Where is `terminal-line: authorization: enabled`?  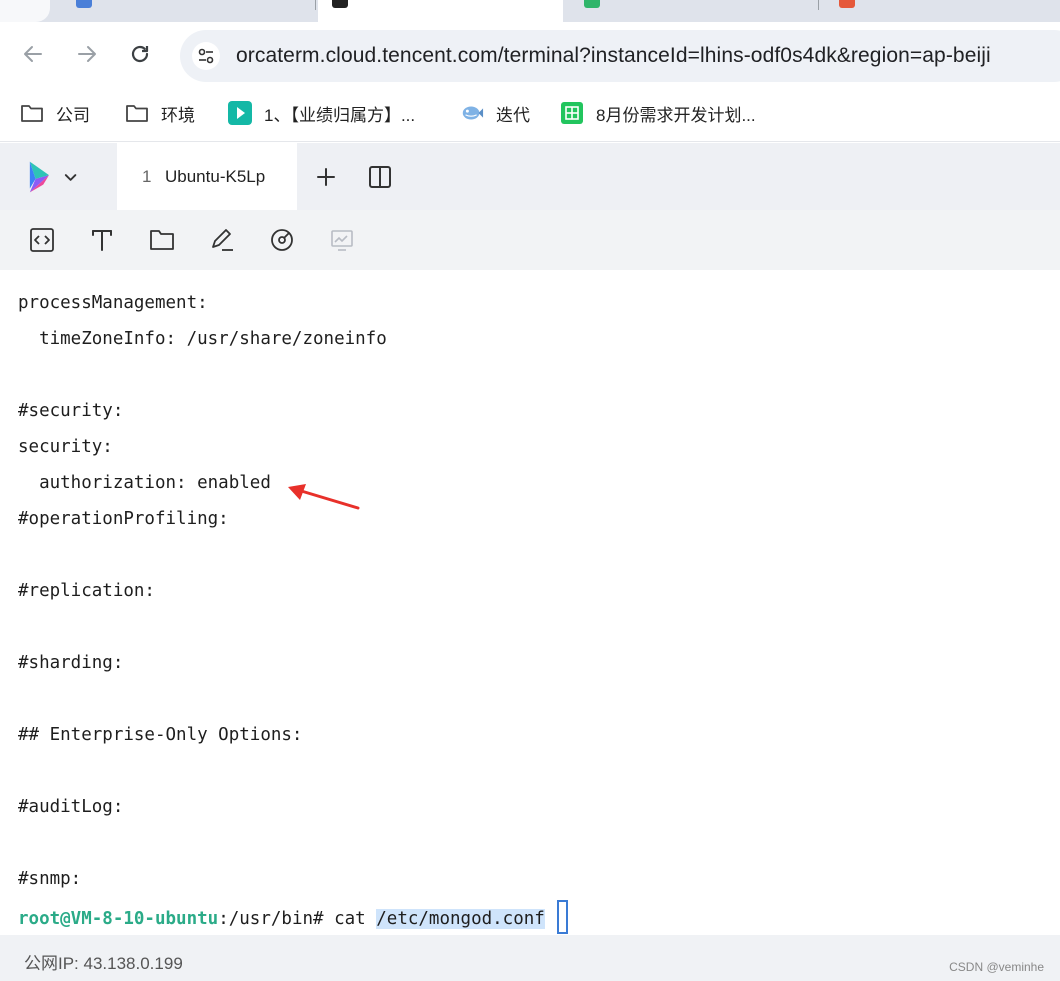
terminal-line: authorization: enabled is located at coordinates (144, 483).